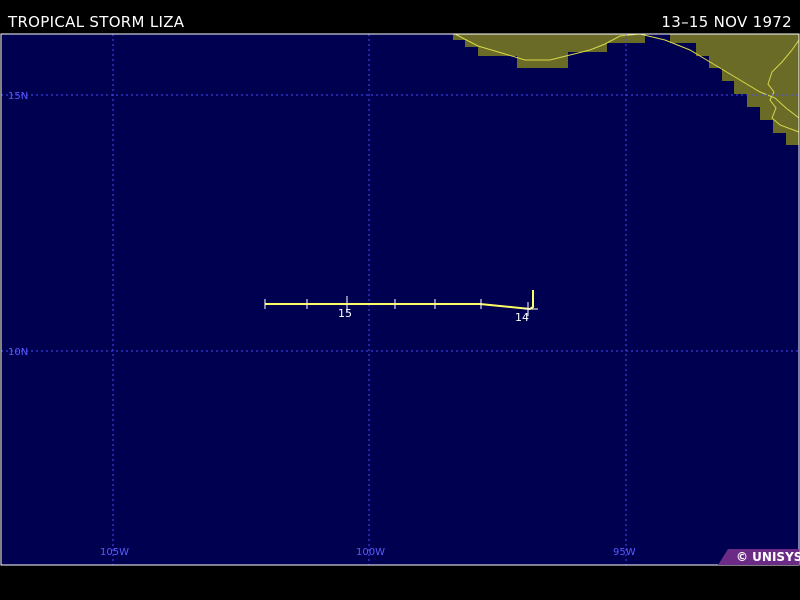  What do you see at coordinates (768, 557) in the screenshot?
I see `credit-text: © UNISYS` at bounding box center [768, 557].